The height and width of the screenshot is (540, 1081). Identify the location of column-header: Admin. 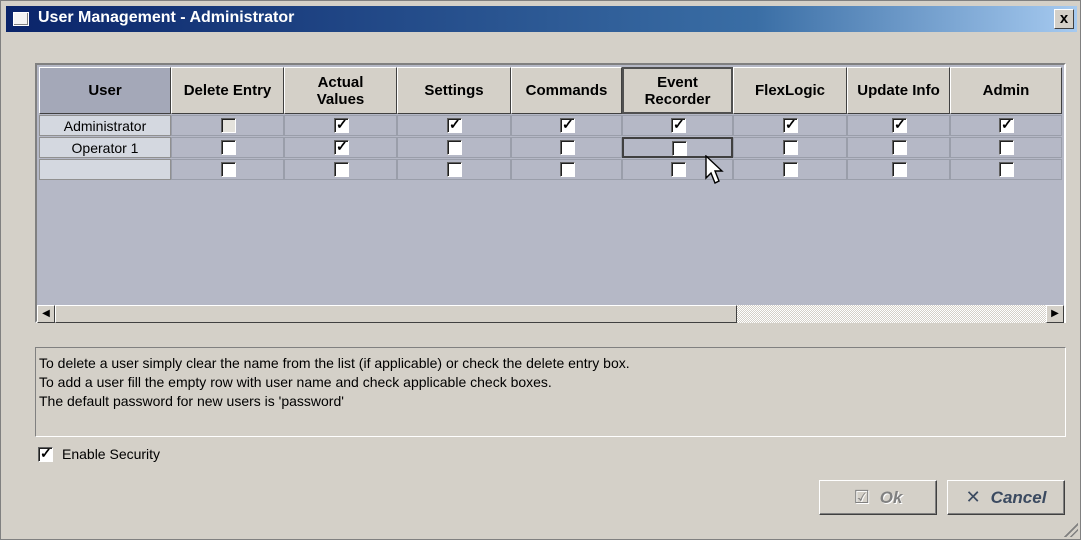
(1006, 90).